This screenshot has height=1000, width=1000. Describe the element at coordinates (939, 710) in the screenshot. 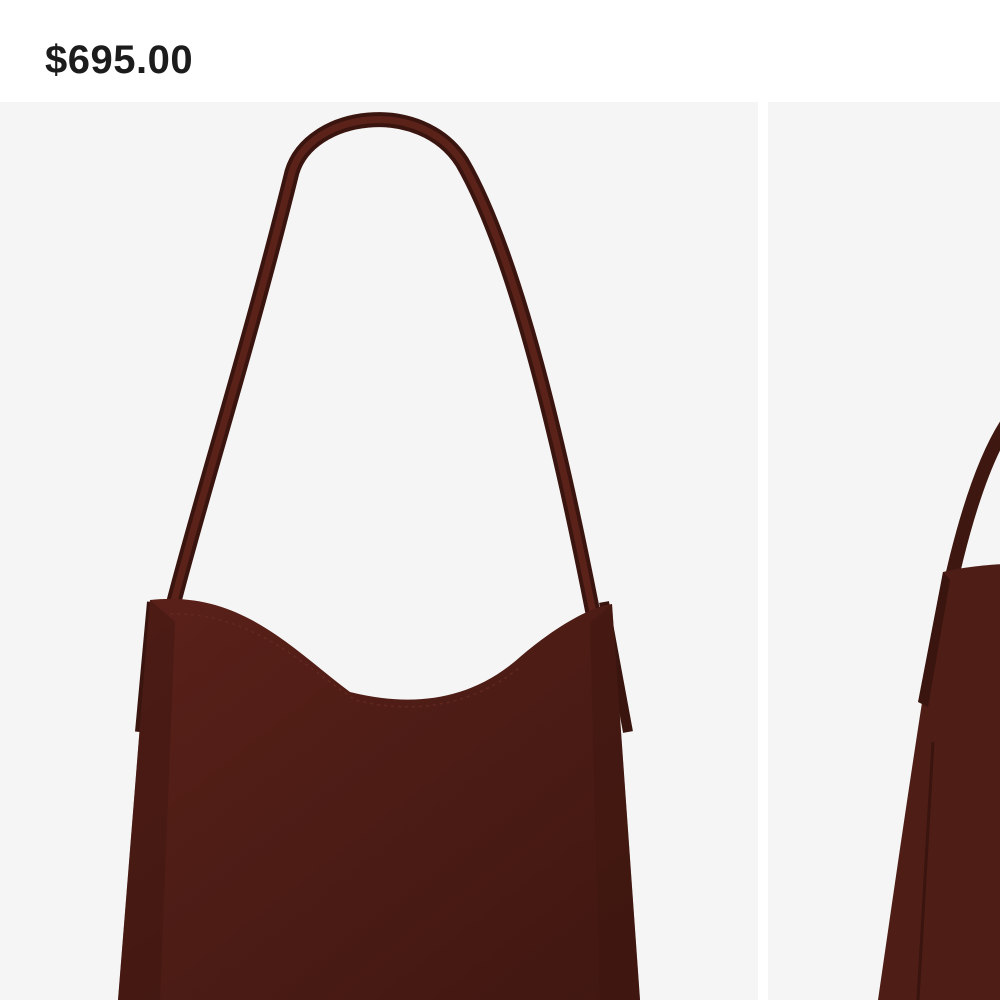

I see `bag-side-illustration` at that location.